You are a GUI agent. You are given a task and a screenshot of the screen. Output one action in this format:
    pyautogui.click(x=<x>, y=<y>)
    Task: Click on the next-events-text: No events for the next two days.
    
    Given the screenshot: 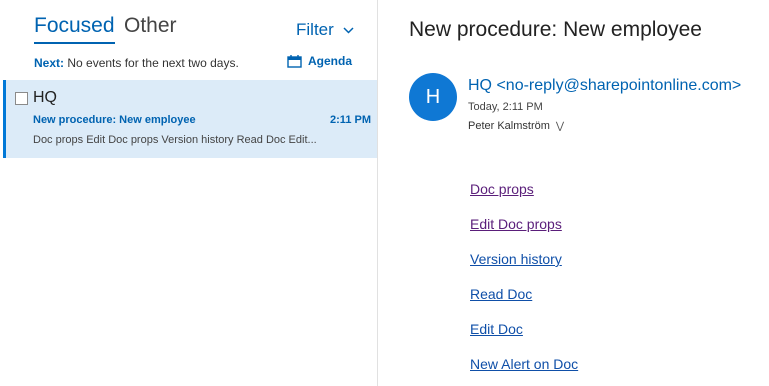 What is the action you would take?
    pyautogui.click(x=153, y=63)
    